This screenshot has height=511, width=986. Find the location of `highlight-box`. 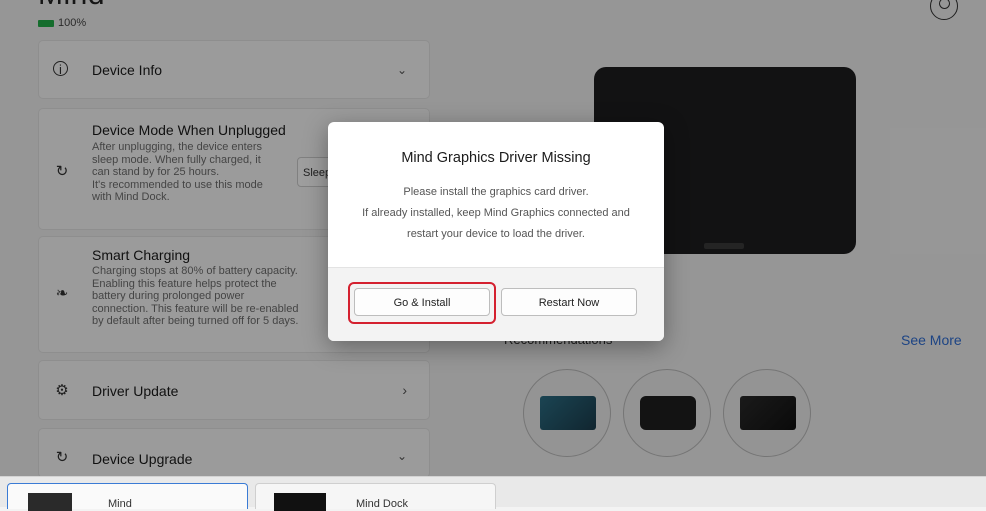

highlight-box is located at coordinates (422, 303).